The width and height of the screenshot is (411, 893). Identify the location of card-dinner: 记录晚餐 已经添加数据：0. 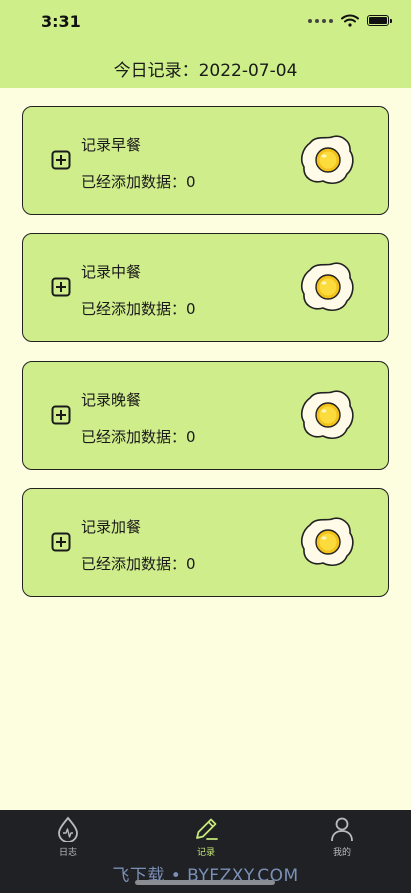
(205, 415).